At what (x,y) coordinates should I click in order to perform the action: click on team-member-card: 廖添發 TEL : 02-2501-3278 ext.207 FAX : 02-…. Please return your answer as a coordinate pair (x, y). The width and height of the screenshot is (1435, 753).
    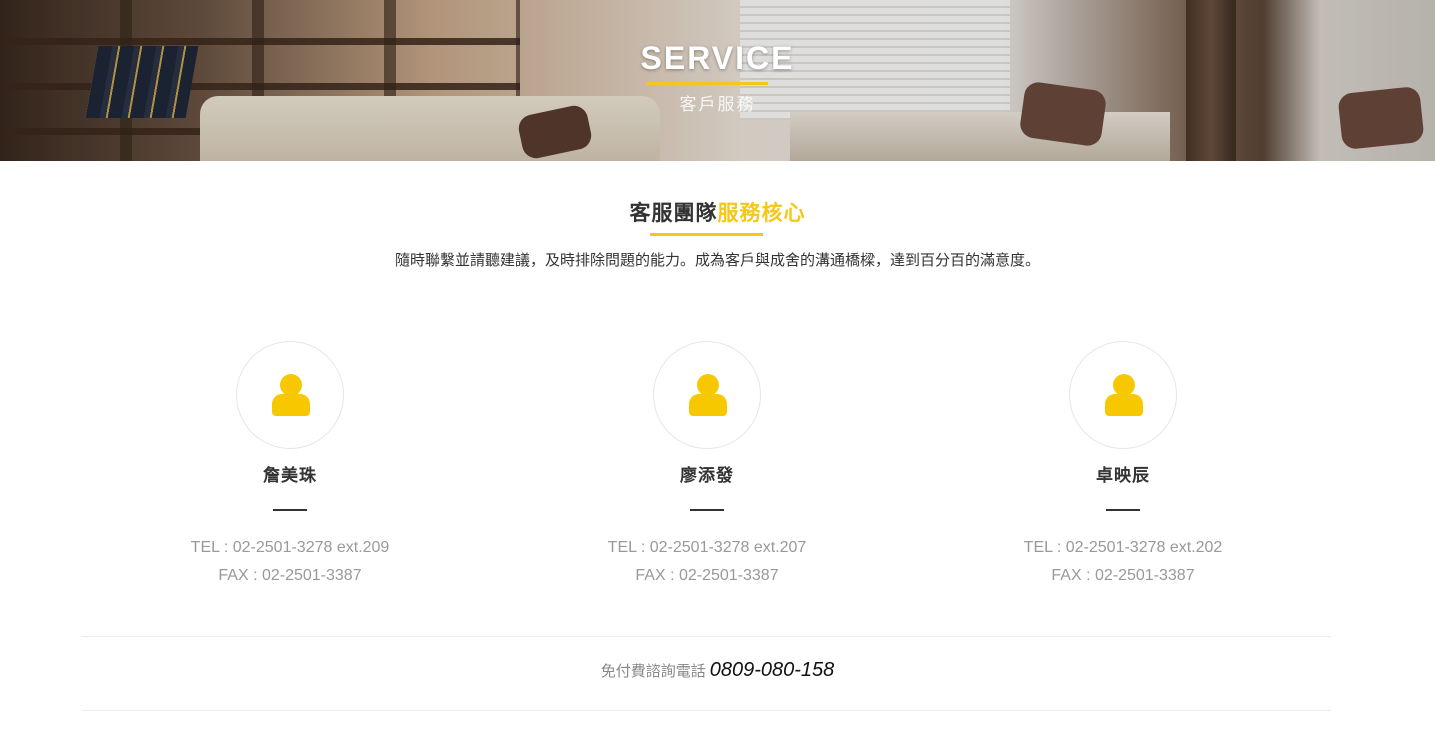
    Looking at the image, I should click on (707, 466).